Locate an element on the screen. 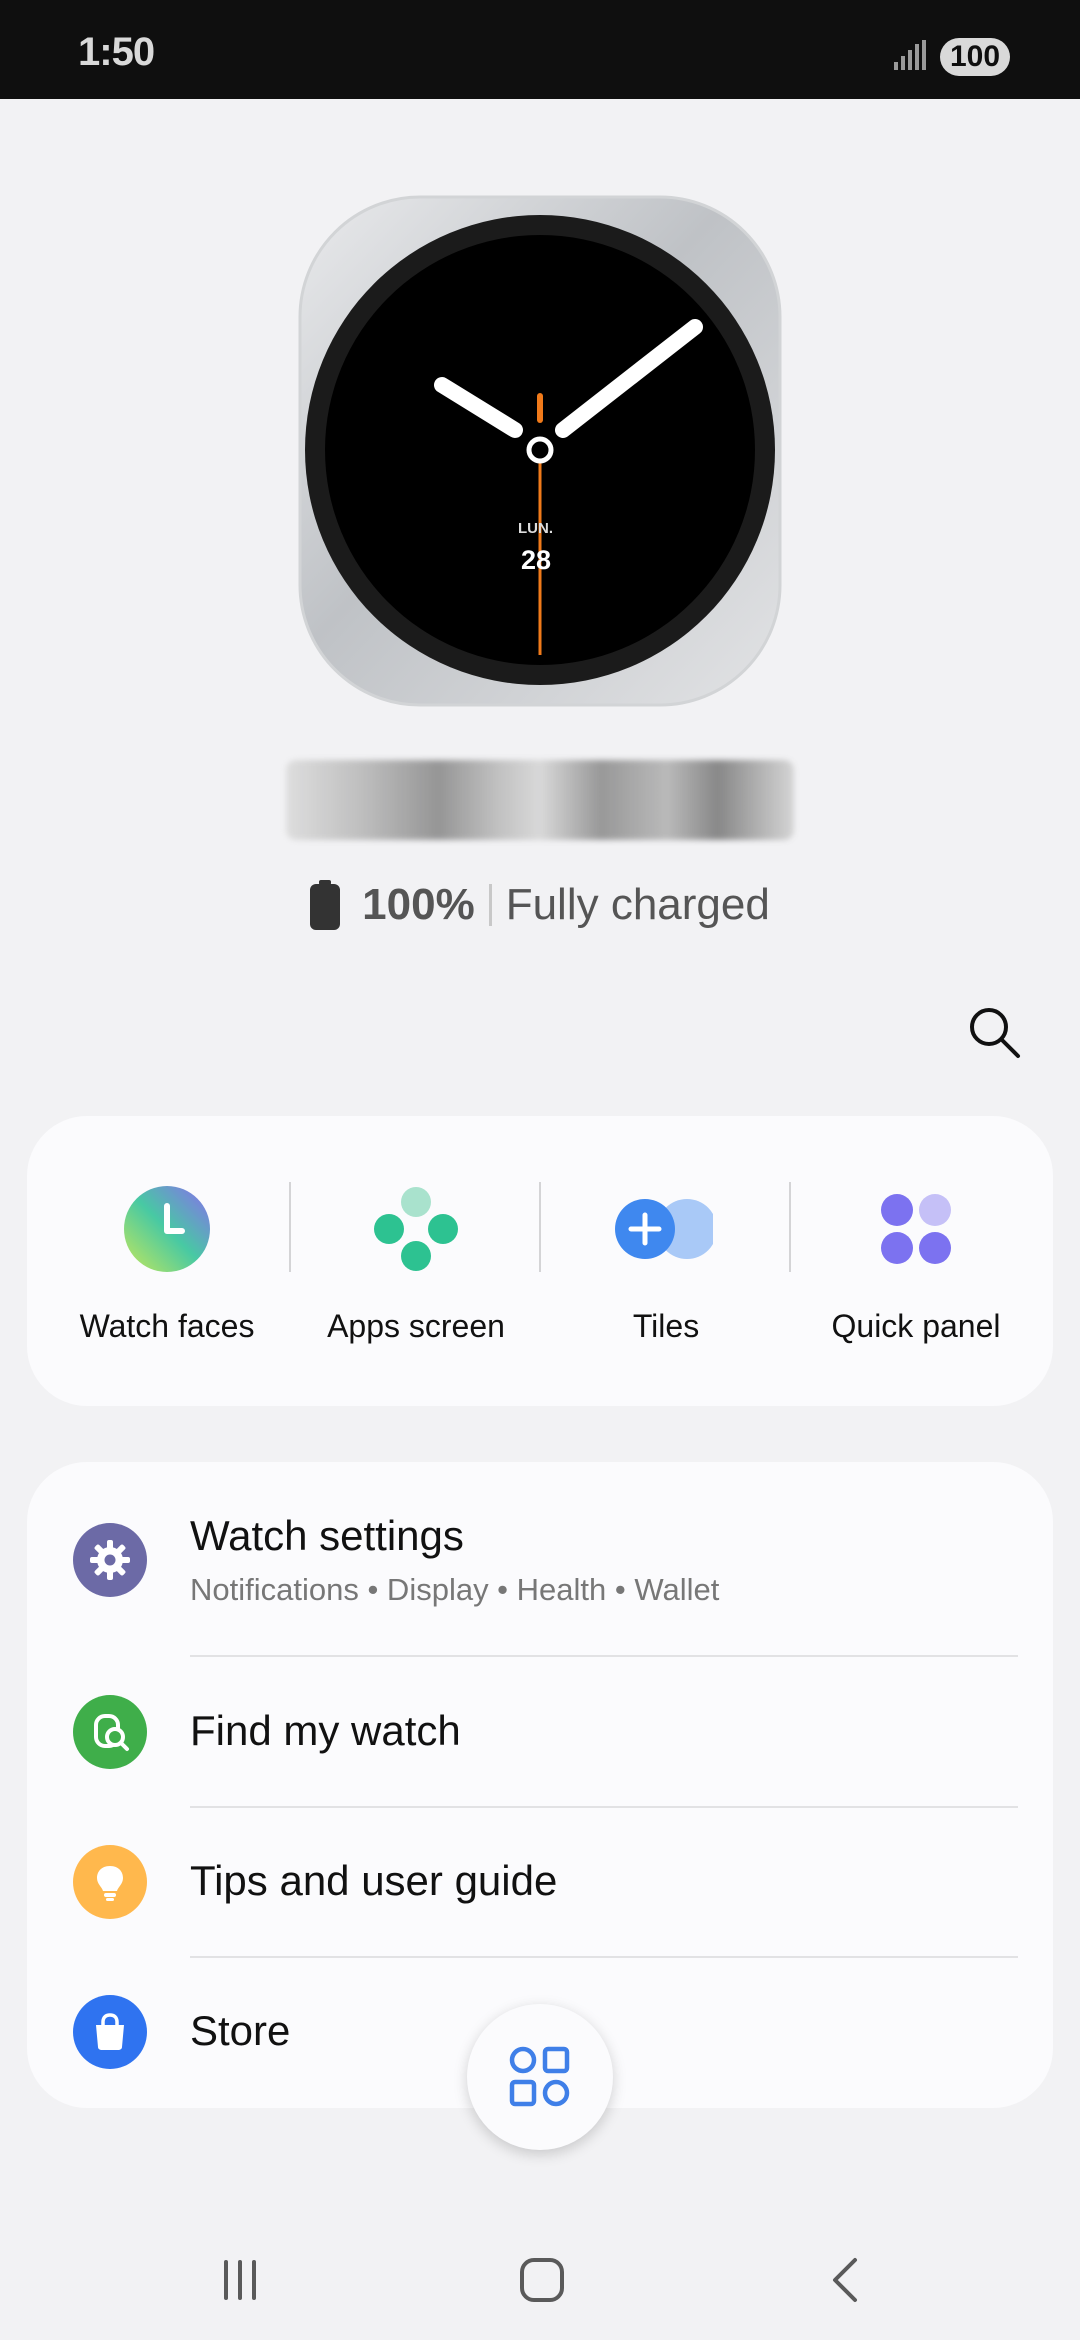 The image size is (1080, 2340). home-button is located at coordinates (542, 2280).